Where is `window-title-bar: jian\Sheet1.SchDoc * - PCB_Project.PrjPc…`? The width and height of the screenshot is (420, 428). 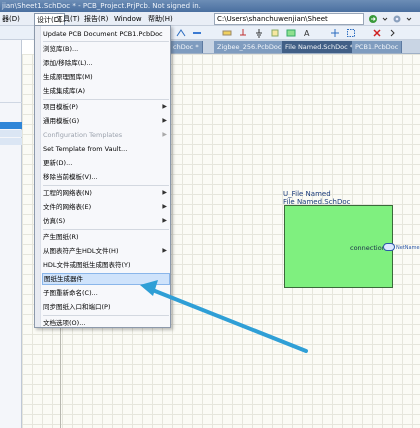
window-title-bar: jian\Sheet1.SchDoc * - PCB_Project.PrjPc… is located at coordinates (210, 6).